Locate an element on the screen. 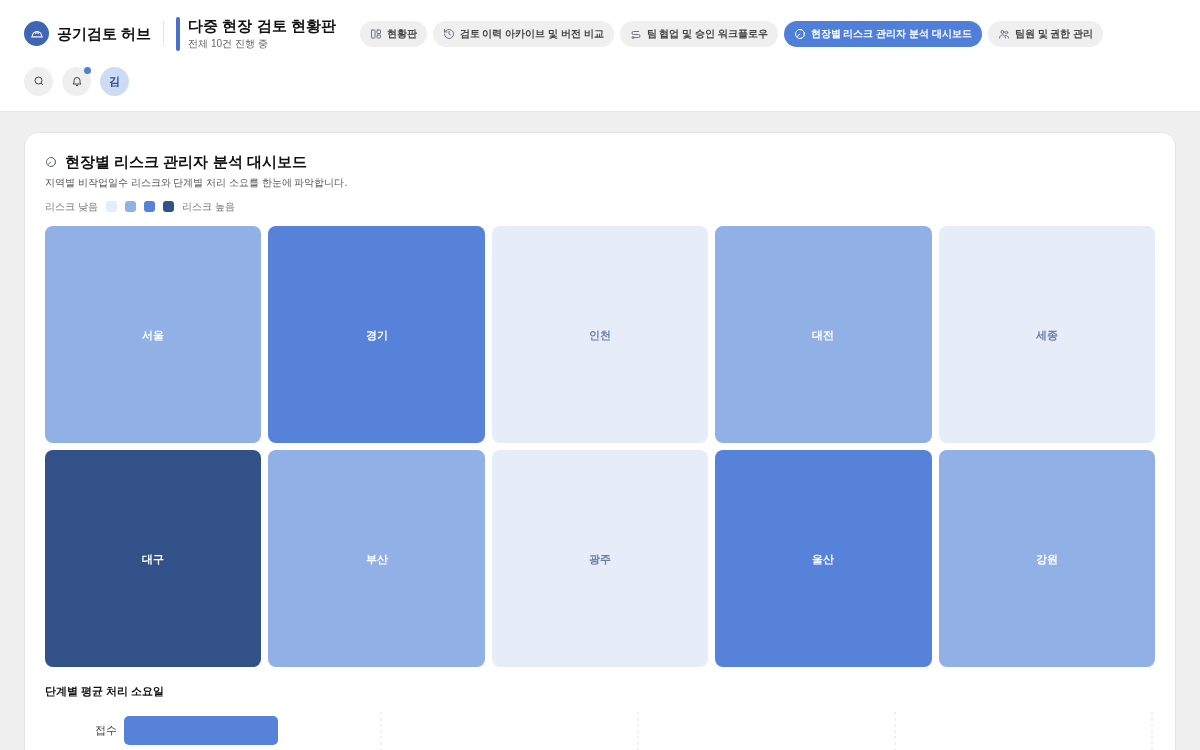  risk-tile: 서울 is located at coordinates (153, 335).